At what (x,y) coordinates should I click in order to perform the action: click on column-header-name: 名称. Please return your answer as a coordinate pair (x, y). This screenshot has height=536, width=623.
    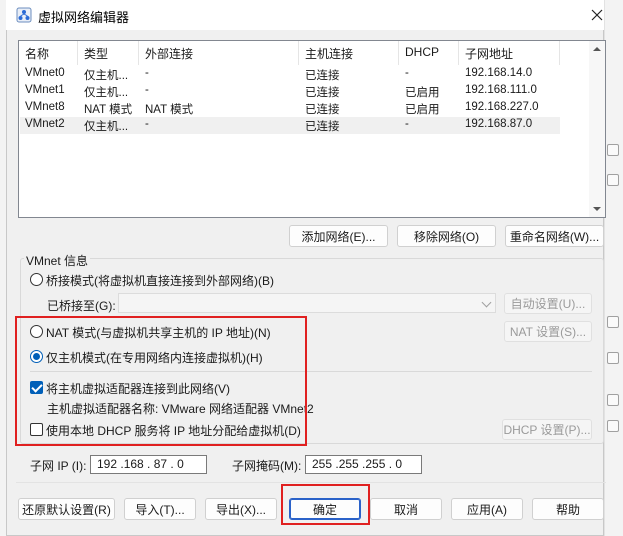
    Looking at the image, I should click on (37, 53).